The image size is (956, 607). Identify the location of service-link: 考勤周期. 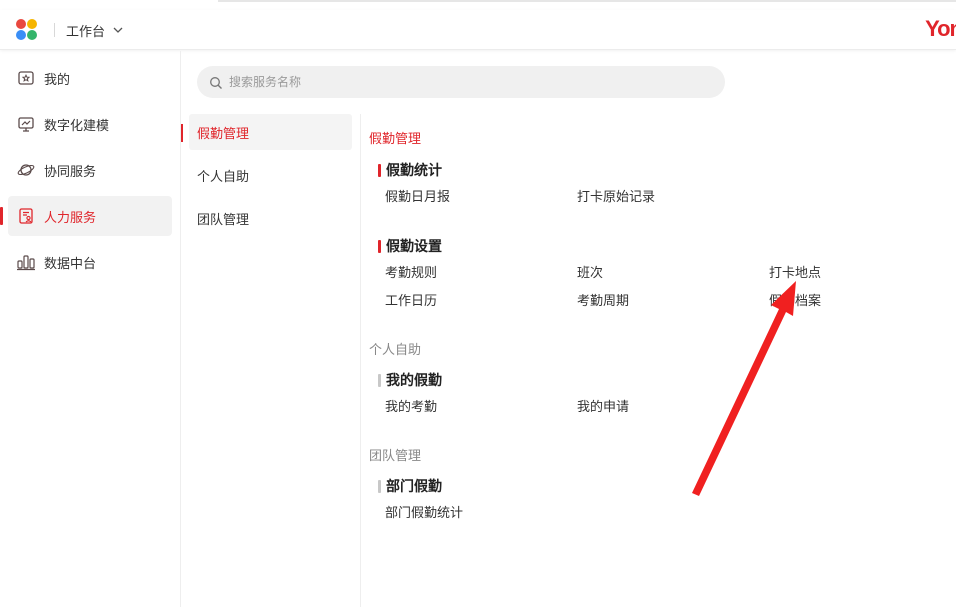
(603, 299).